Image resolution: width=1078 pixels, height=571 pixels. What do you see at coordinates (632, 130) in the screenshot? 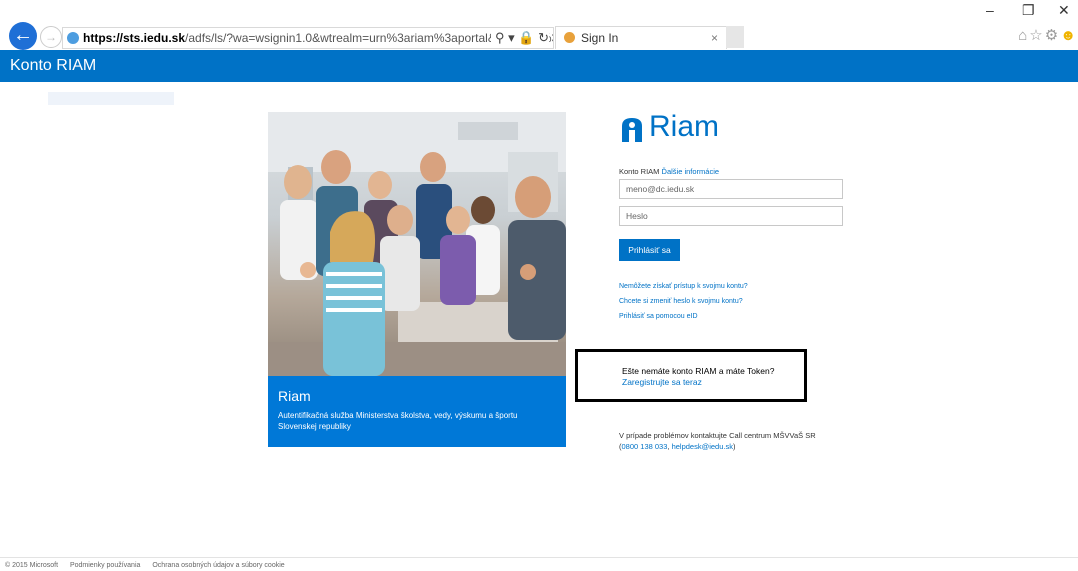
I see `riam-logo-icon` at bounding box center [632, 130].